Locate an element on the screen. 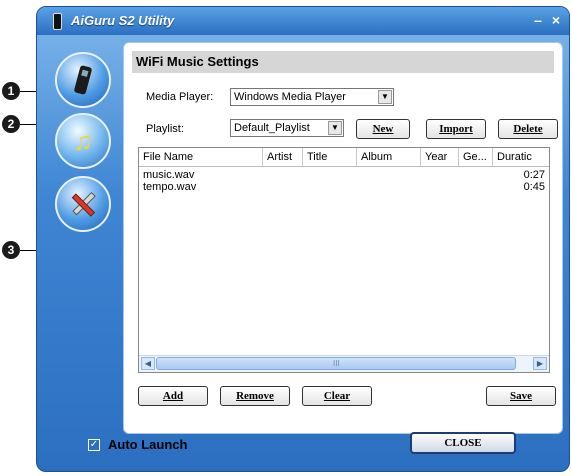 This screenshot has height=476, width=572. column-artist: Artist is located at coordinates (283, 157).